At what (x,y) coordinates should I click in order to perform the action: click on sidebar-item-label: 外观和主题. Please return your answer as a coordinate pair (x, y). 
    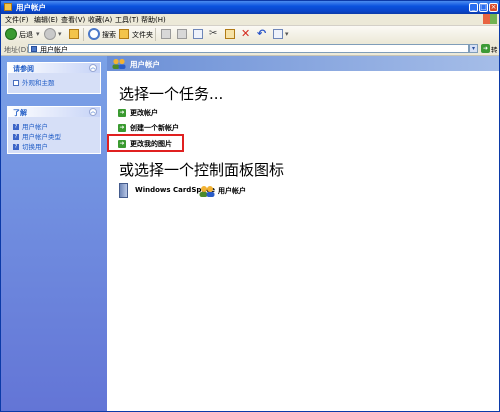
    Looking at the image, I should click on (38, 83).